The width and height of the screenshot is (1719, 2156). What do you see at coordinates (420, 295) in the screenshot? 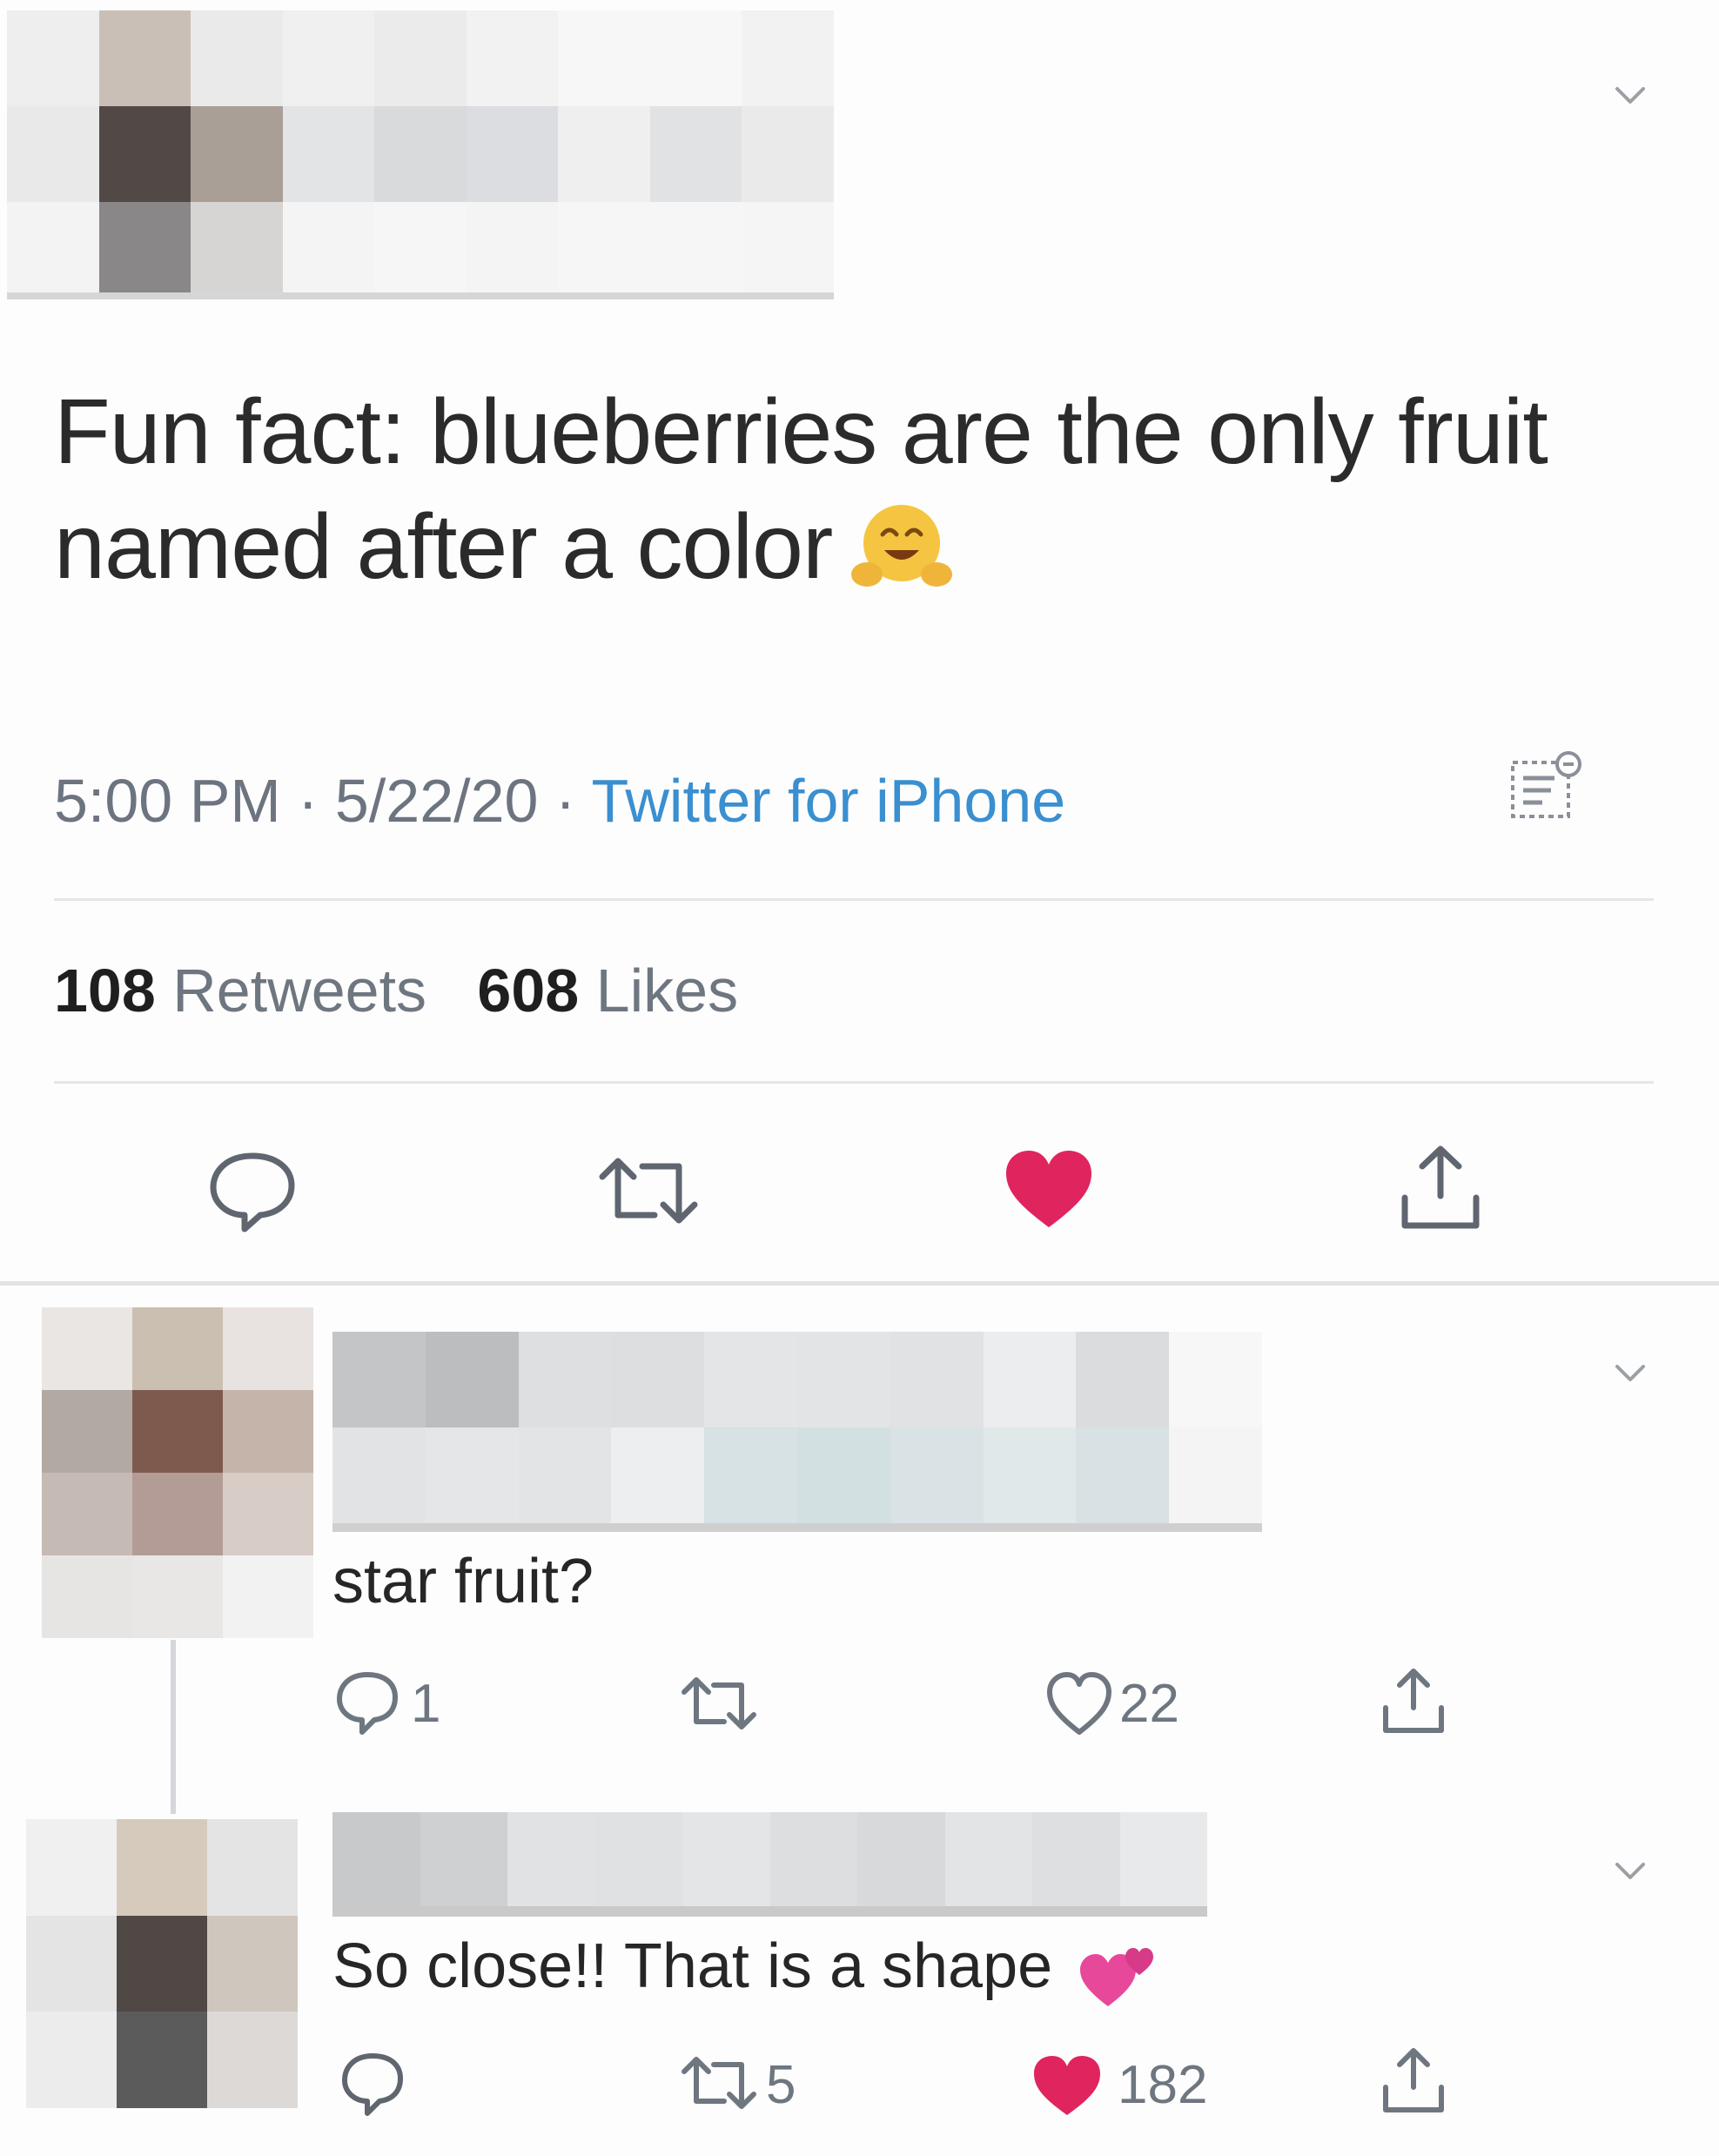
I see `header-underline` at bounding box center [420, 295].